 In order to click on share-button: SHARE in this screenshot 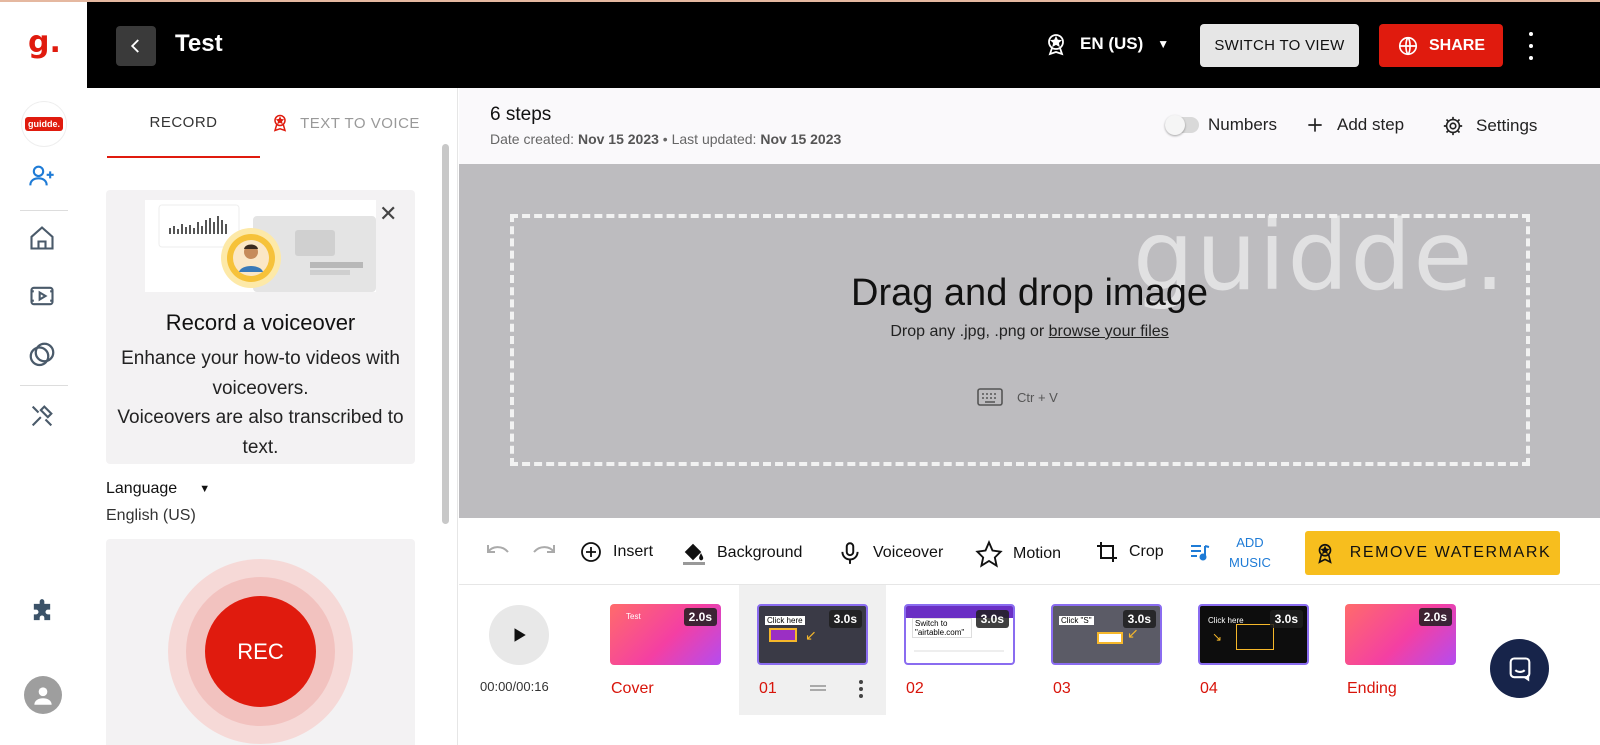, I will do `click(1441, 45)`.